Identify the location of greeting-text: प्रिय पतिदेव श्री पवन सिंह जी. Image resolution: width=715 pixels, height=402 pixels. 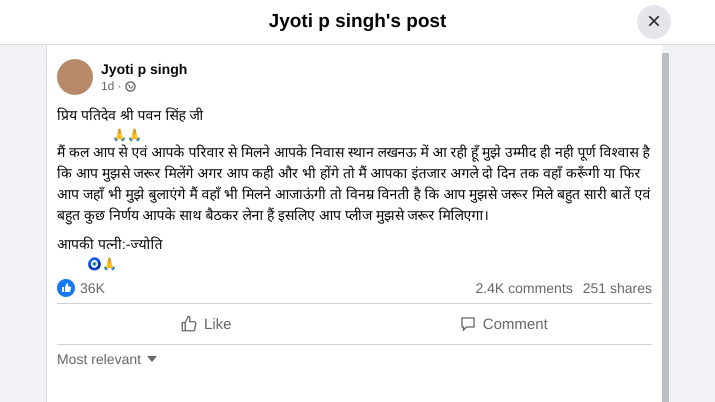
(130, 115).